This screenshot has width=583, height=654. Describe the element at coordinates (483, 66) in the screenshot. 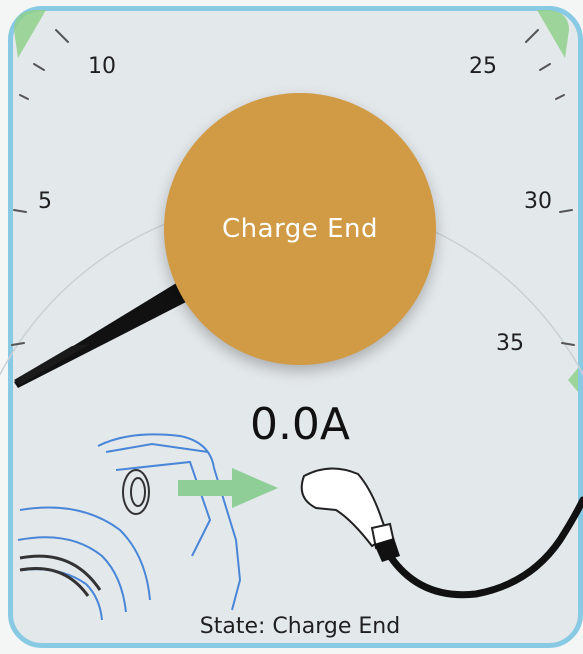

I see `gauge-tick-label-25: 25` at that location.